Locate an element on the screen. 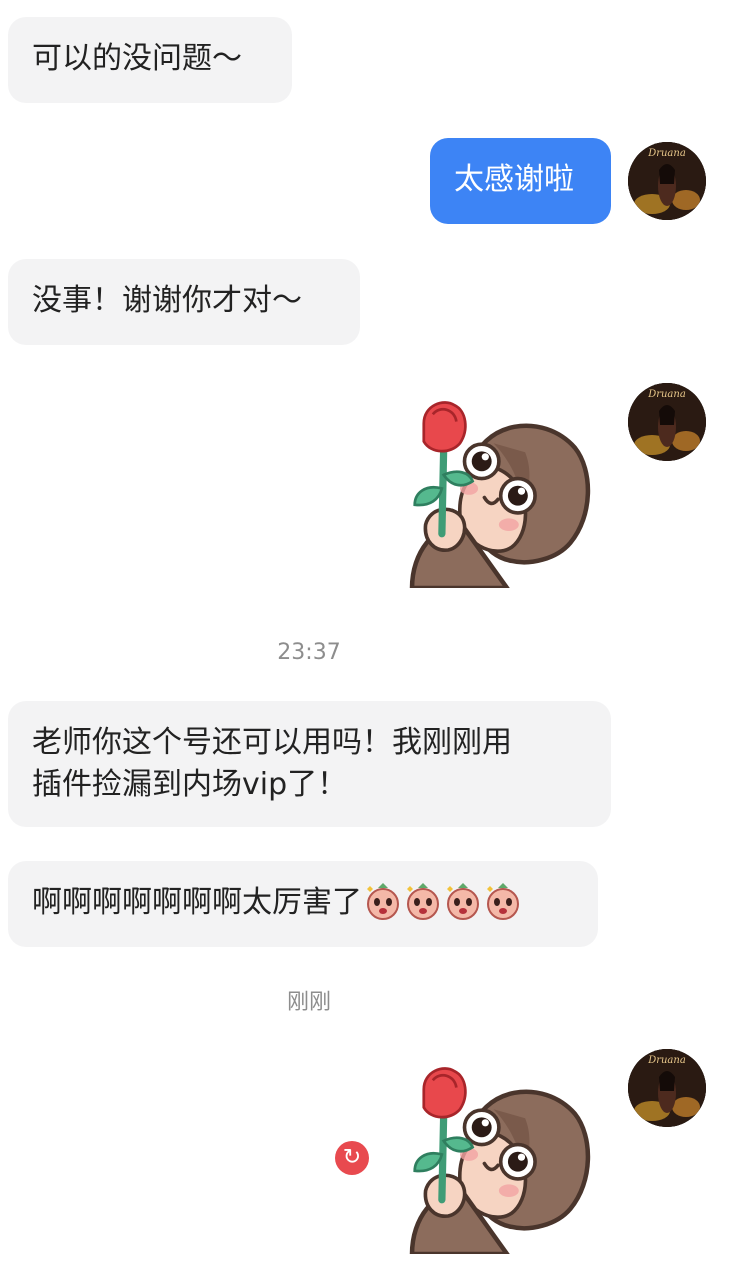 The height and width of the screenshot is (1280, 740). message-text: 可以的没问题～ is located at coordinates (137, 58).